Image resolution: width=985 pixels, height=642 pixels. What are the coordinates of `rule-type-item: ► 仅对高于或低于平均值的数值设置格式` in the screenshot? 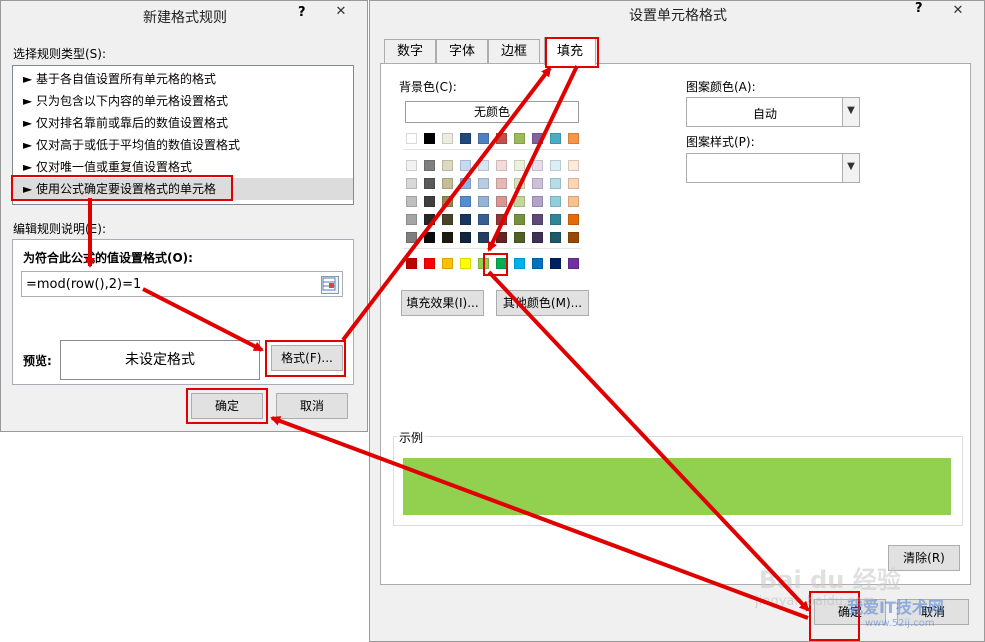 It's located at (131, 145).